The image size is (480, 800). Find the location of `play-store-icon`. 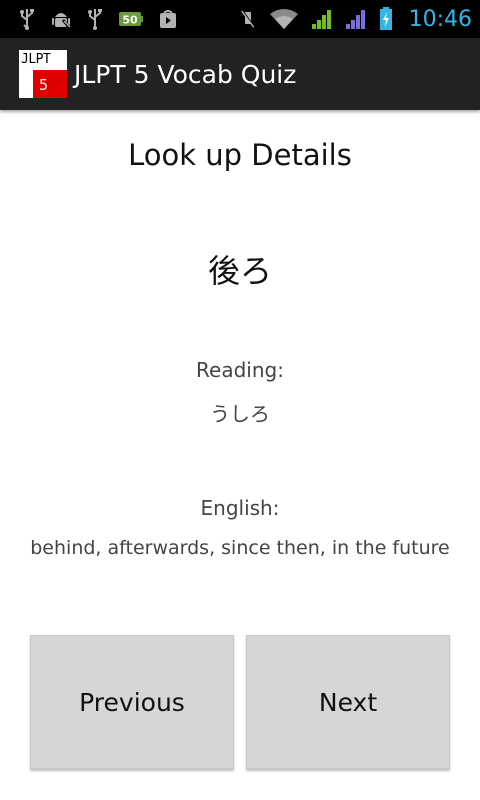

play-store-icon is located at coordinates (168, 19).